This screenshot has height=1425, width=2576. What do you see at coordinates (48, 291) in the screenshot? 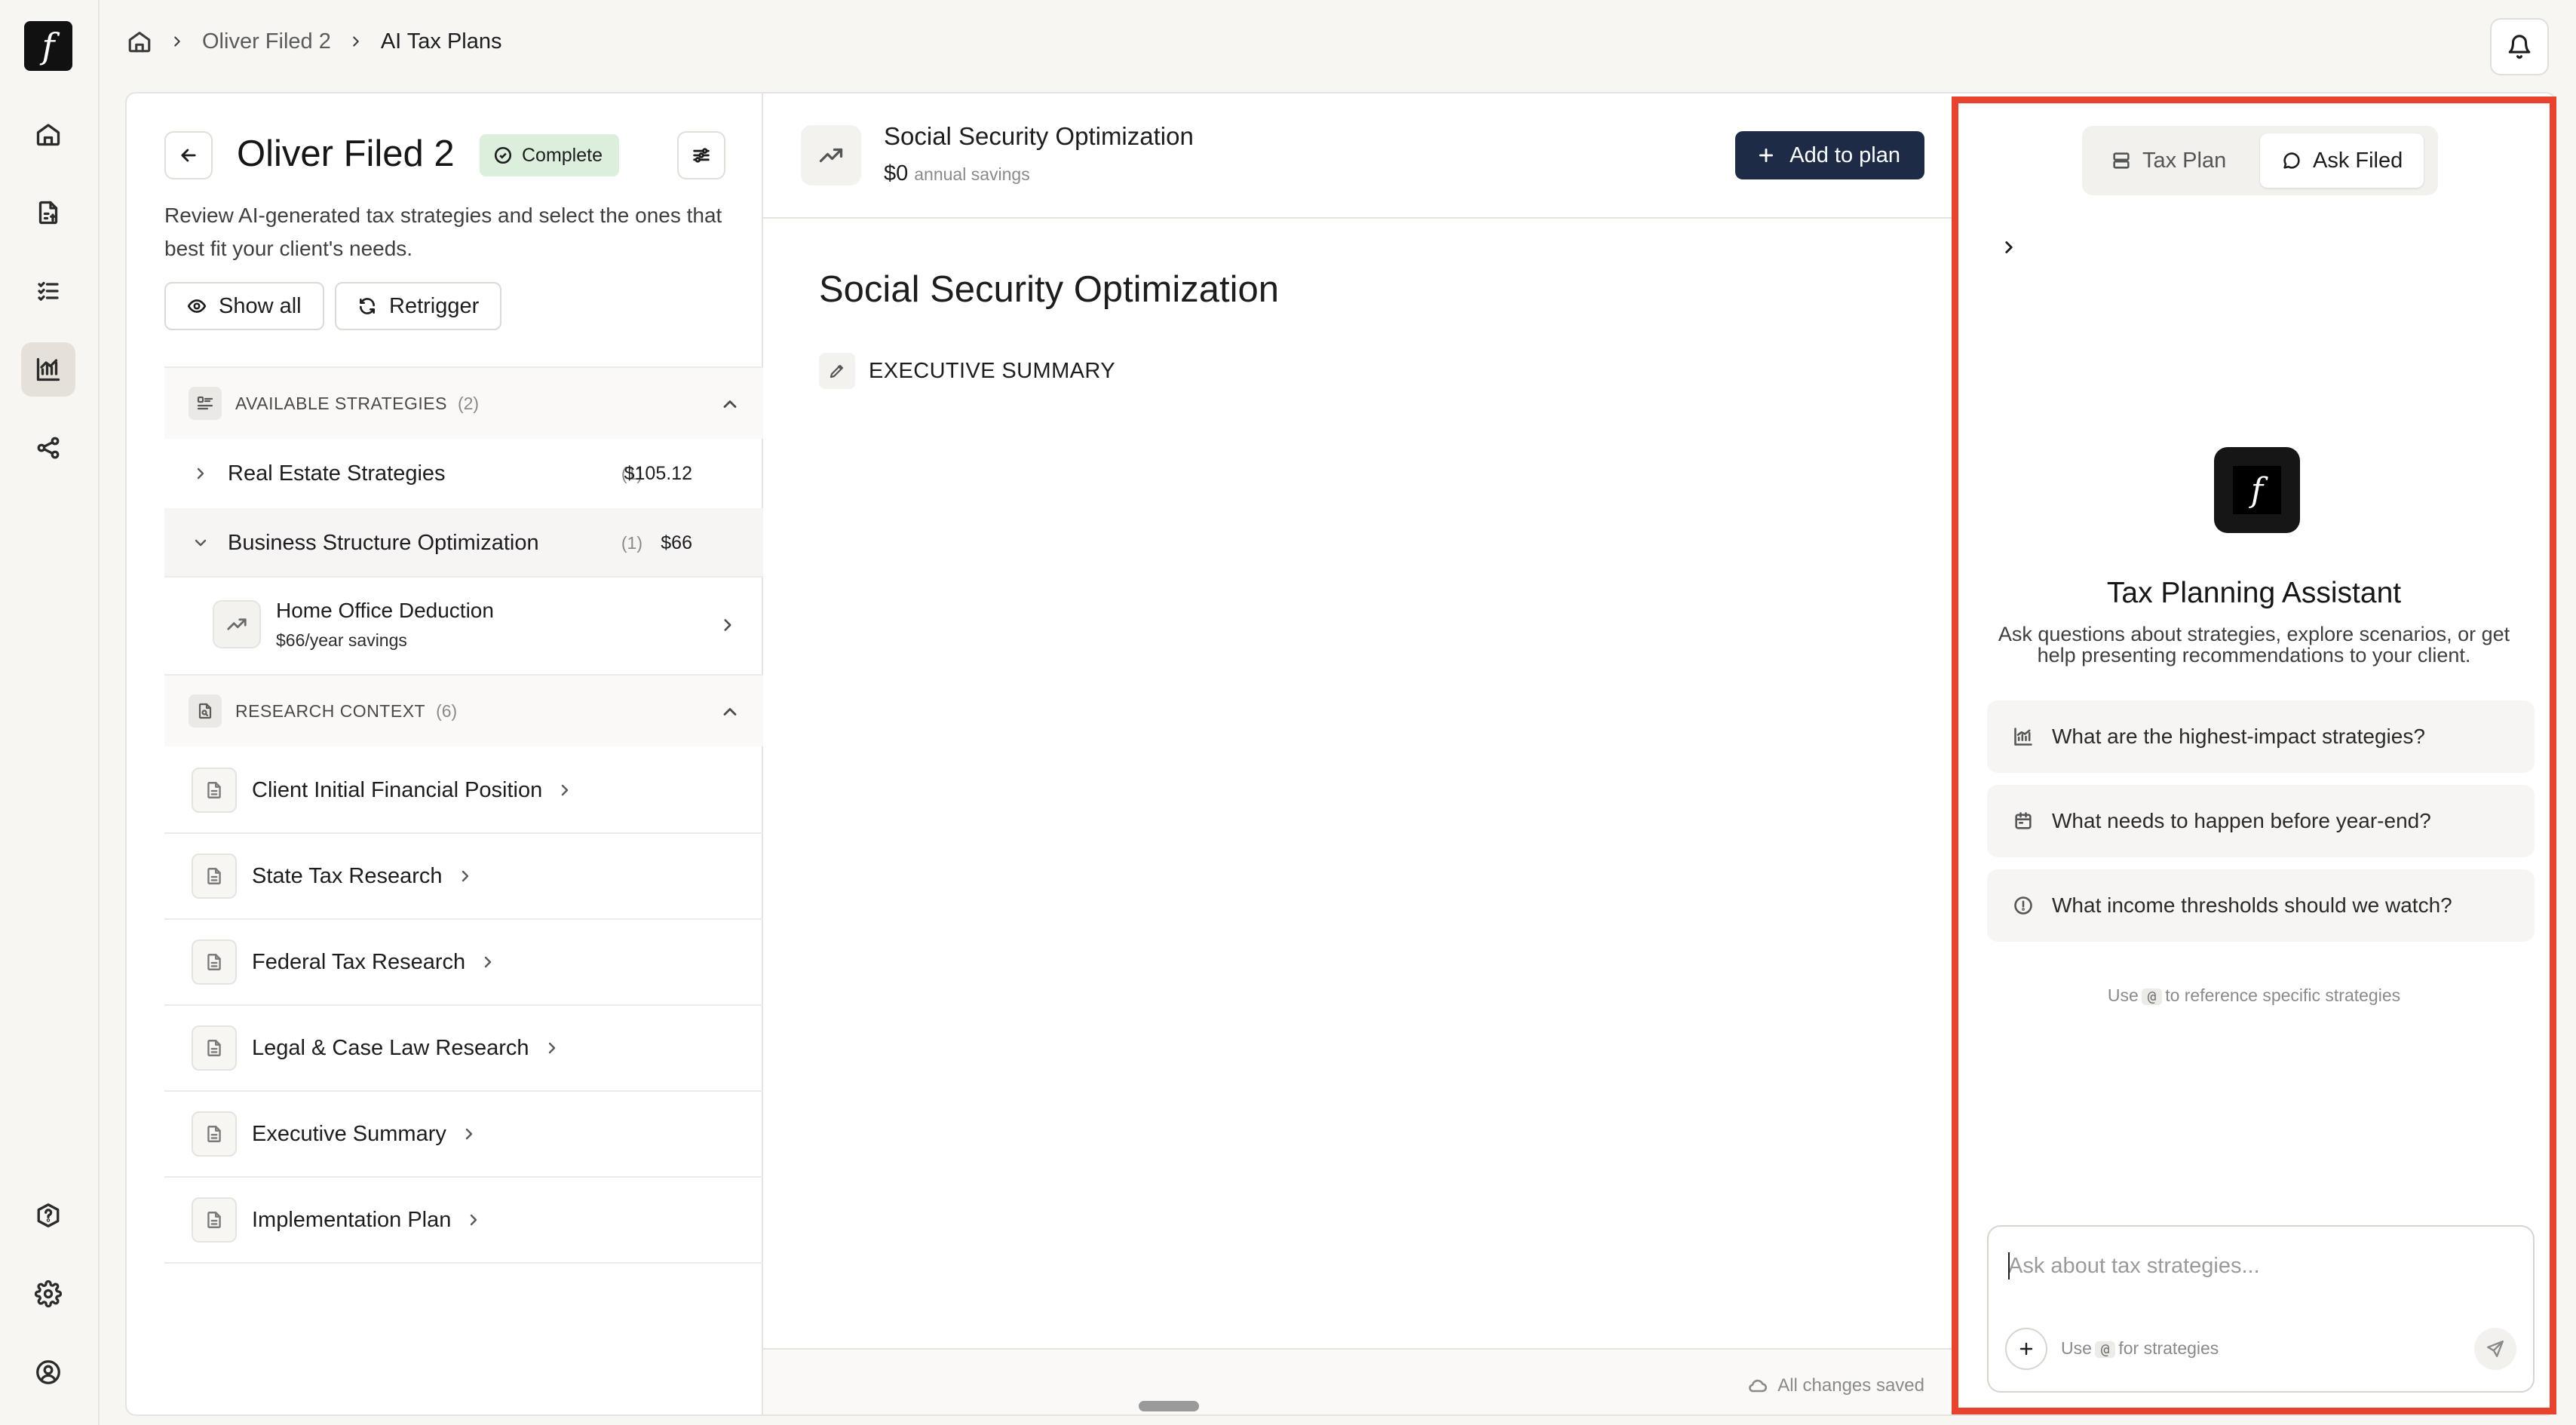
I see `checklist-icon` at bounding box center [48, 291].